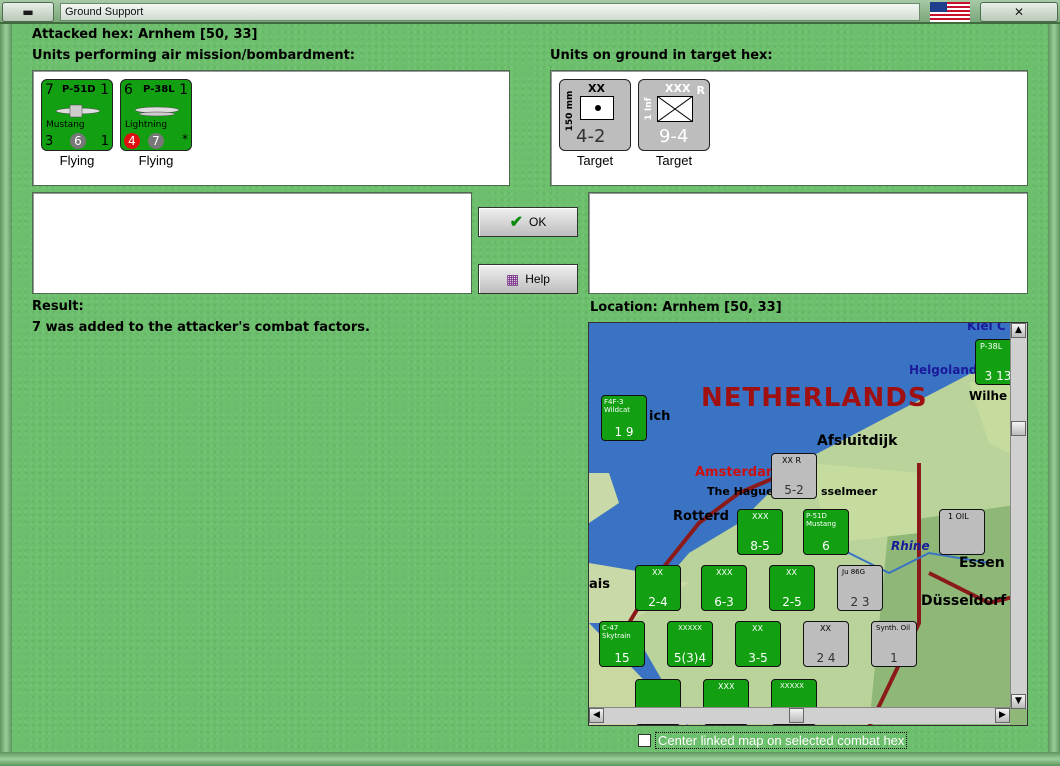 This screenshot has width=1060, height=766. Describe the element at coordinates (674, 115) in the screenshot. I see `defender-unit-infantry: XXX R 1 Inf 9-4` at that location.